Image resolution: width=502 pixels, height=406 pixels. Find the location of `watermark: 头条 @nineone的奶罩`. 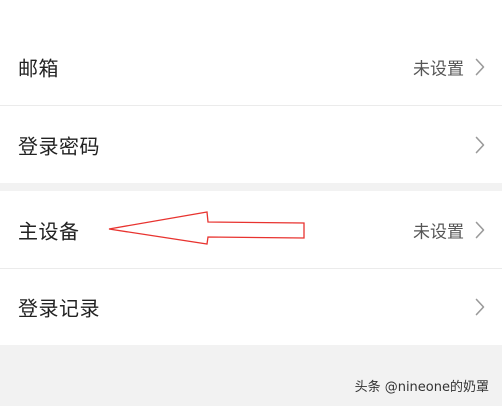

watermark: 头条 @nineone的奶罩 is located at coordinates (421, 387).